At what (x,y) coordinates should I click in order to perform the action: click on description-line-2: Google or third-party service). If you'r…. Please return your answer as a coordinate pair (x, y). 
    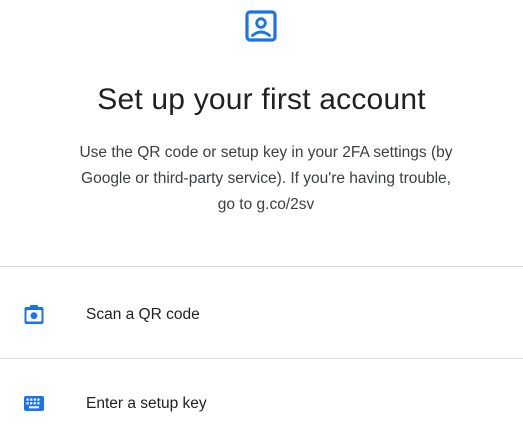
    Looking at the image, I should click on (266, 178).